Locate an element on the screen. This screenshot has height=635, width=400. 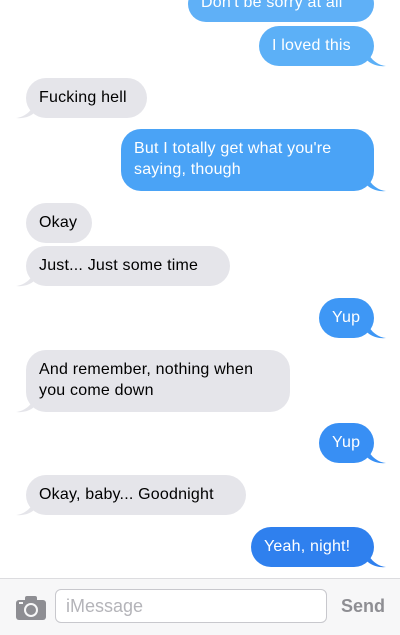
received-message: Fucking hell is located at coordinates (86, 98).